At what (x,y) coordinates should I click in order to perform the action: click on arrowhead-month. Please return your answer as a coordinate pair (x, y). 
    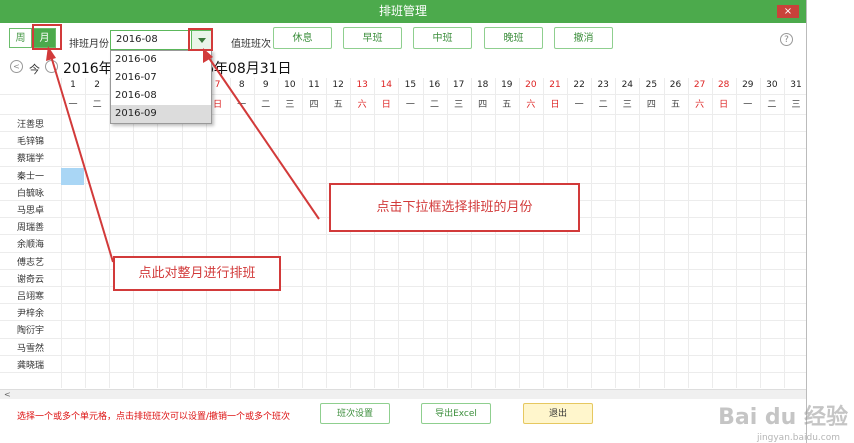
    Looking at the image, I should click on (51, 53).